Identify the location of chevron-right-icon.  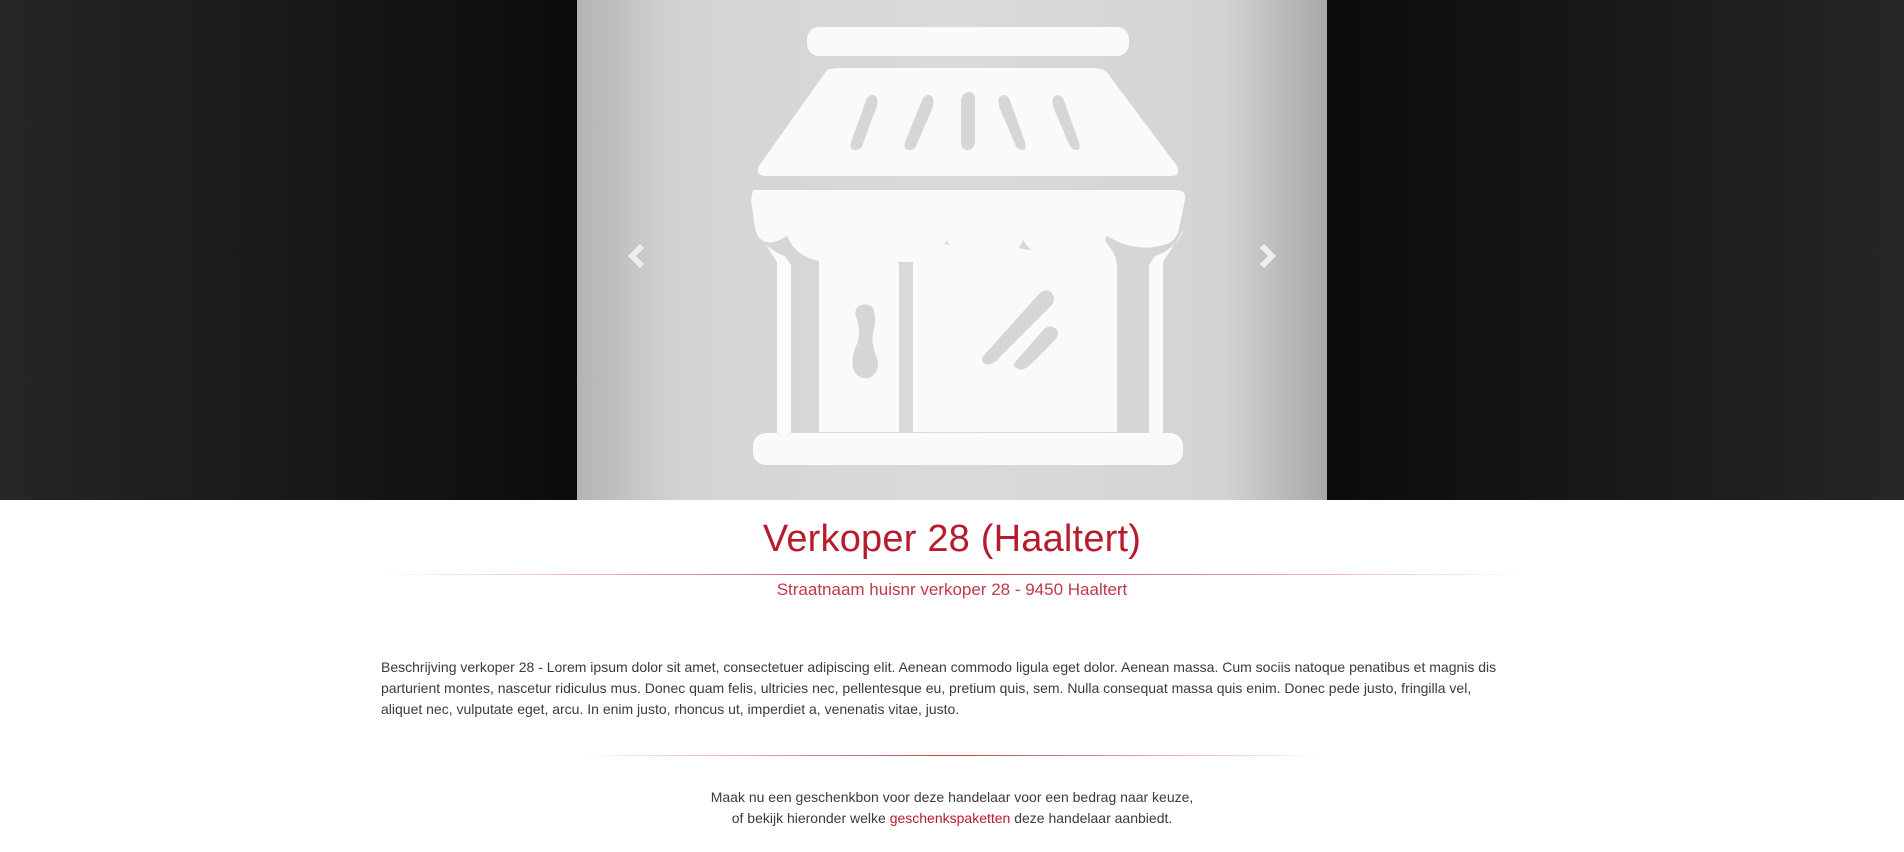
(1268, 256).